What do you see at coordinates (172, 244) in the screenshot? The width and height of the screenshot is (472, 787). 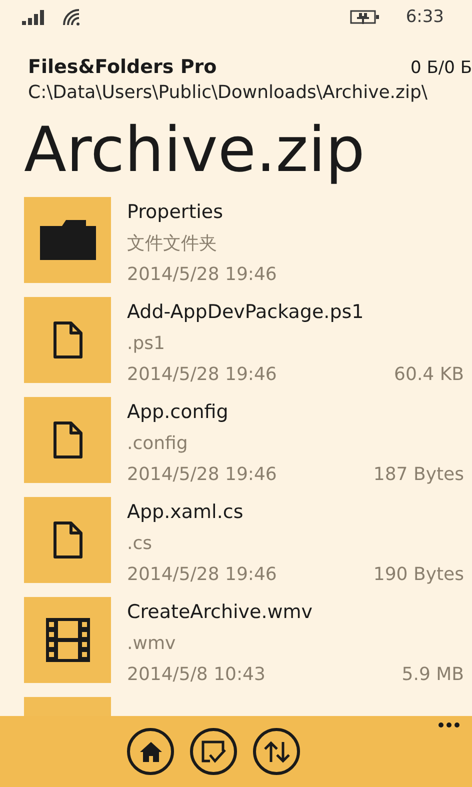 I see `file-type: 文件文件夹` at bounding box center [172, 244].